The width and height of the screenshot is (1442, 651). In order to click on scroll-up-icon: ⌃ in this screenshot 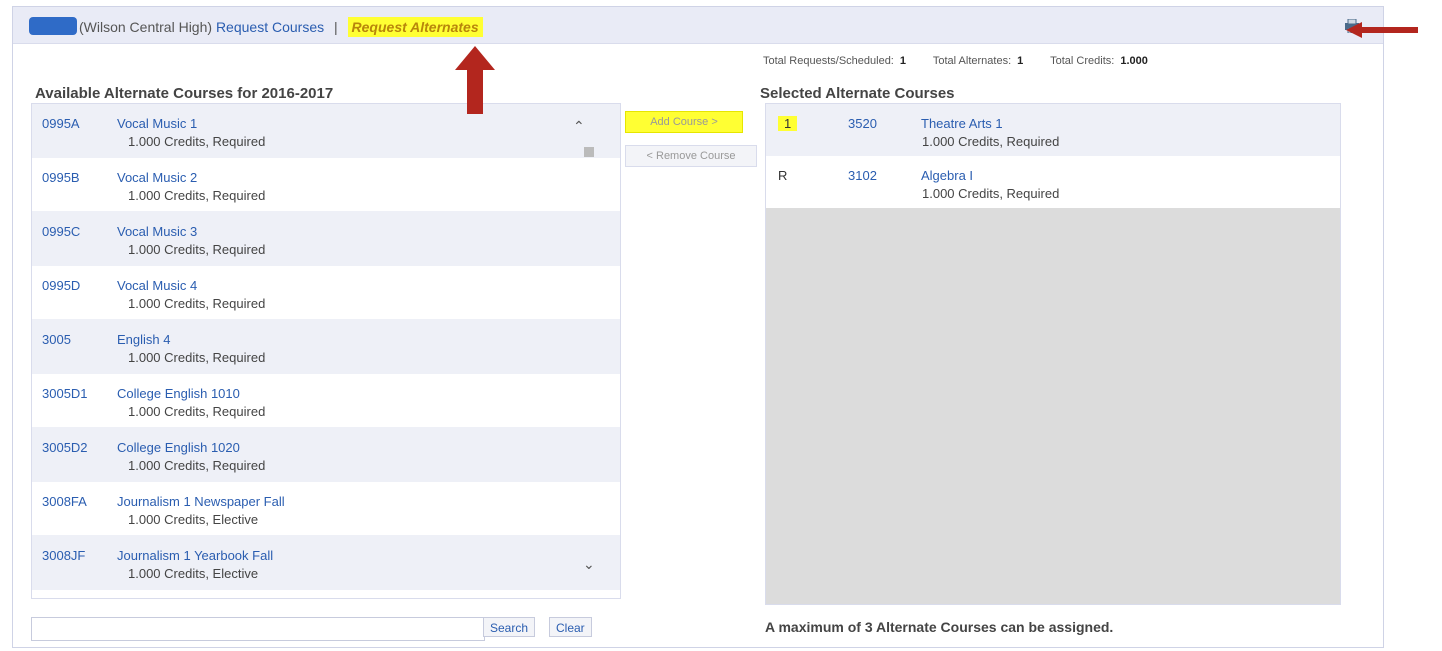, I will do `click(579, 126)`.